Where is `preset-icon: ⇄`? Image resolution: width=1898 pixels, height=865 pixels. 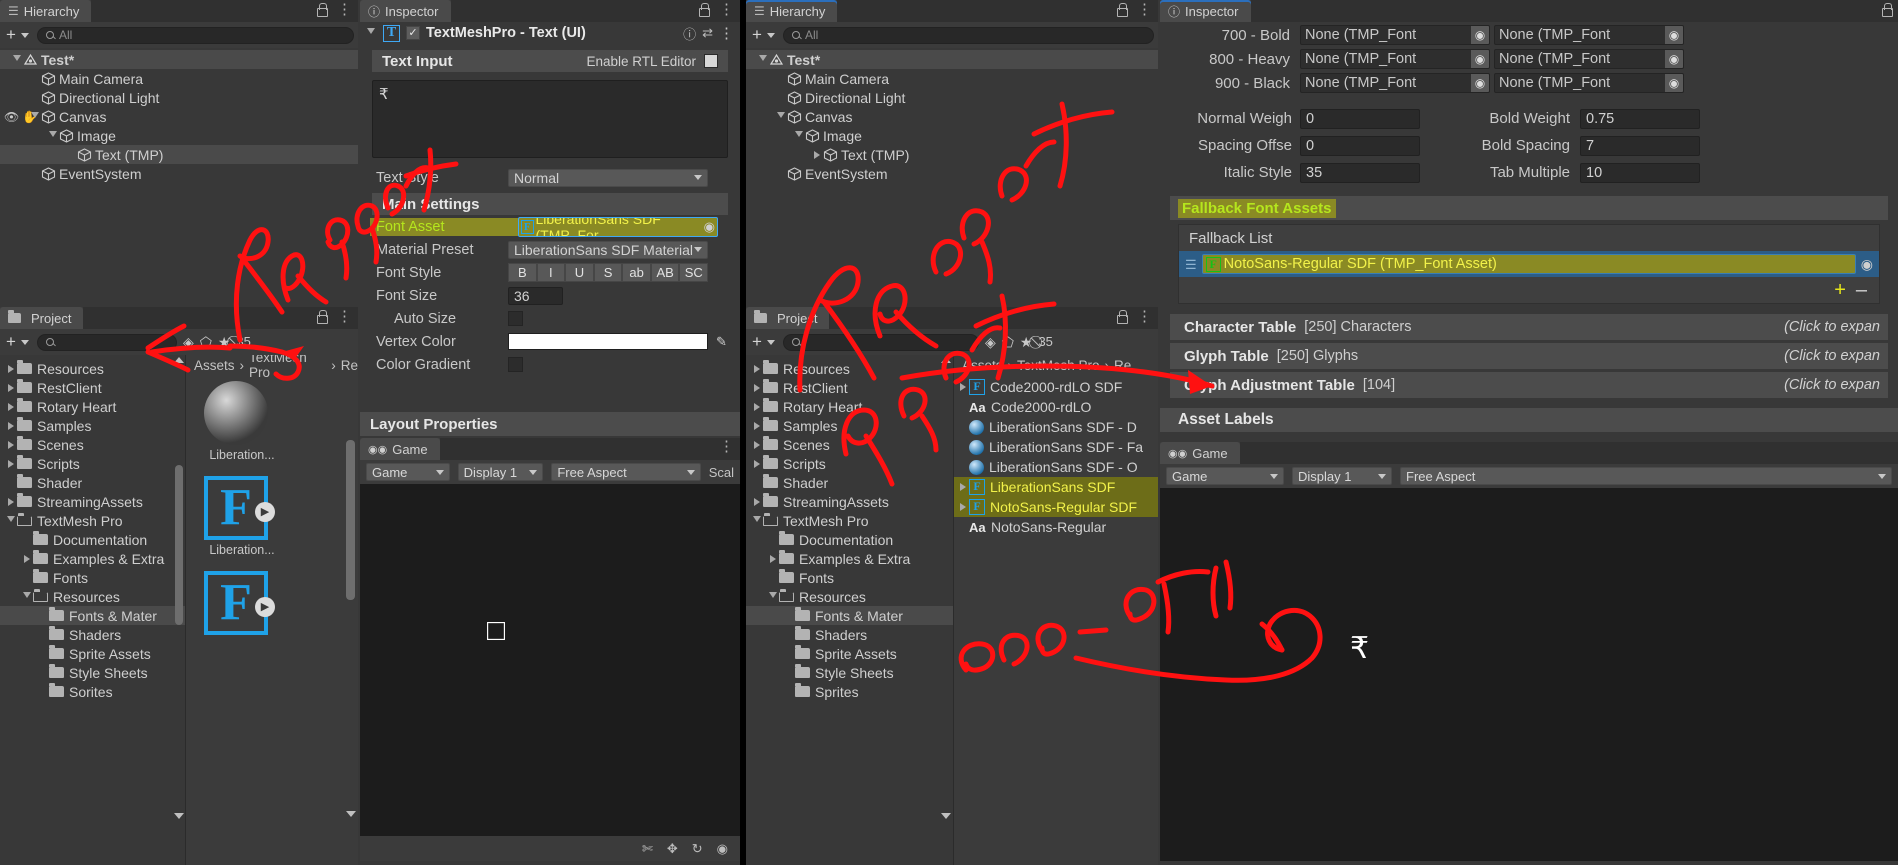 preset-icon: ⇄ is located at coordinates (707, 33).